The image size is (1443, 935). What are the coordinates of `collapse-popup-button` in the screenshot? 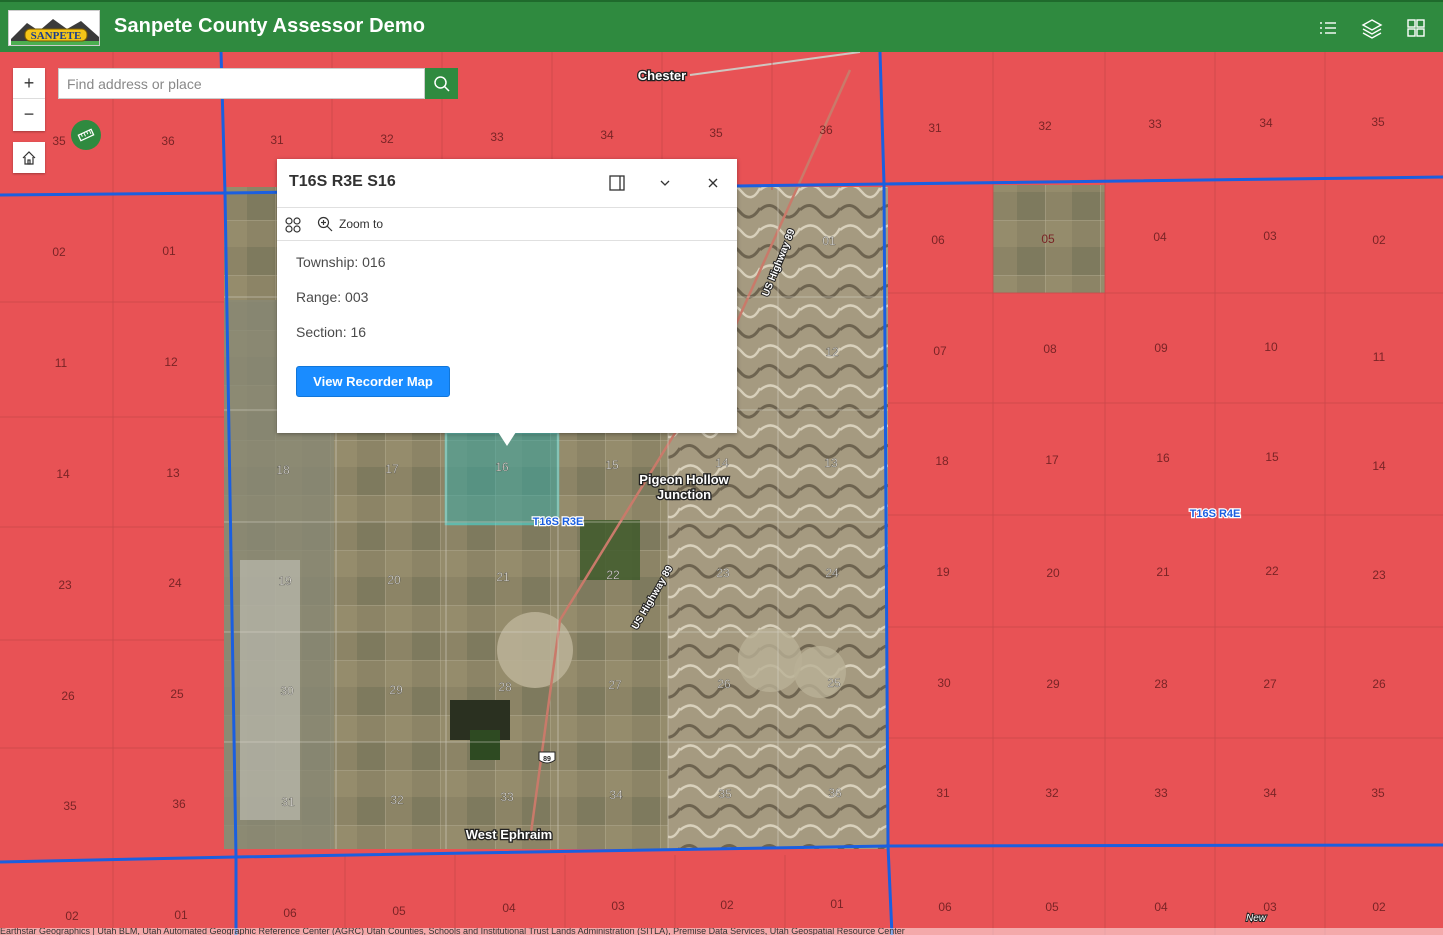 It's located at (665, 183).